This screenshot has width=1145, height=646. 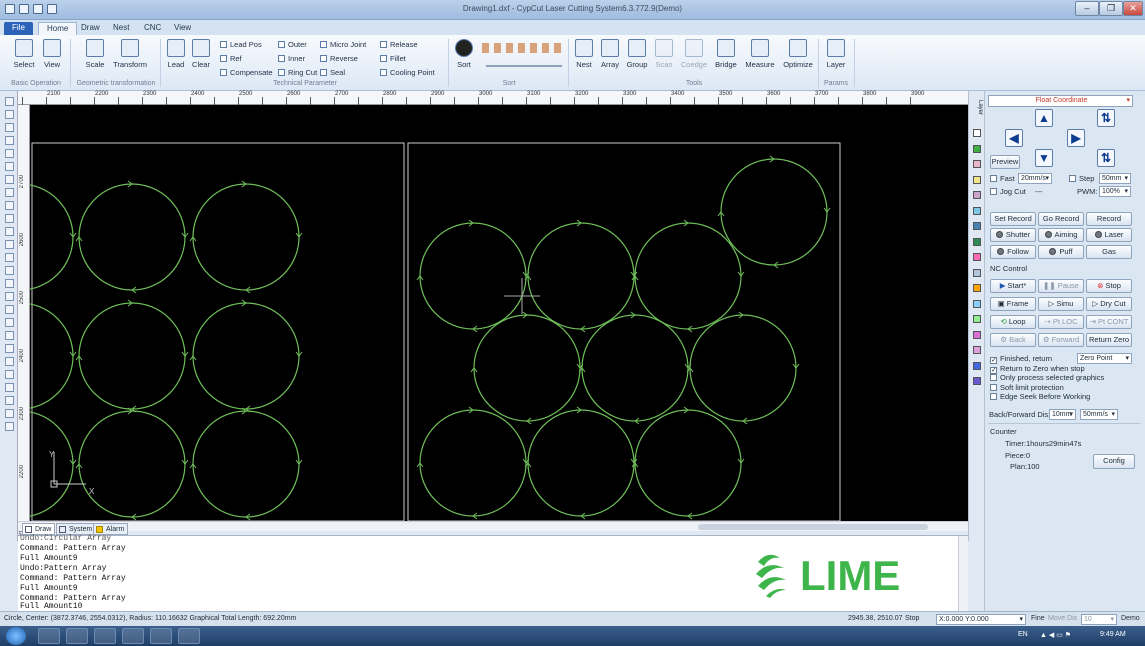 I want to click on group-button: Group, so click(x=637, y=54).